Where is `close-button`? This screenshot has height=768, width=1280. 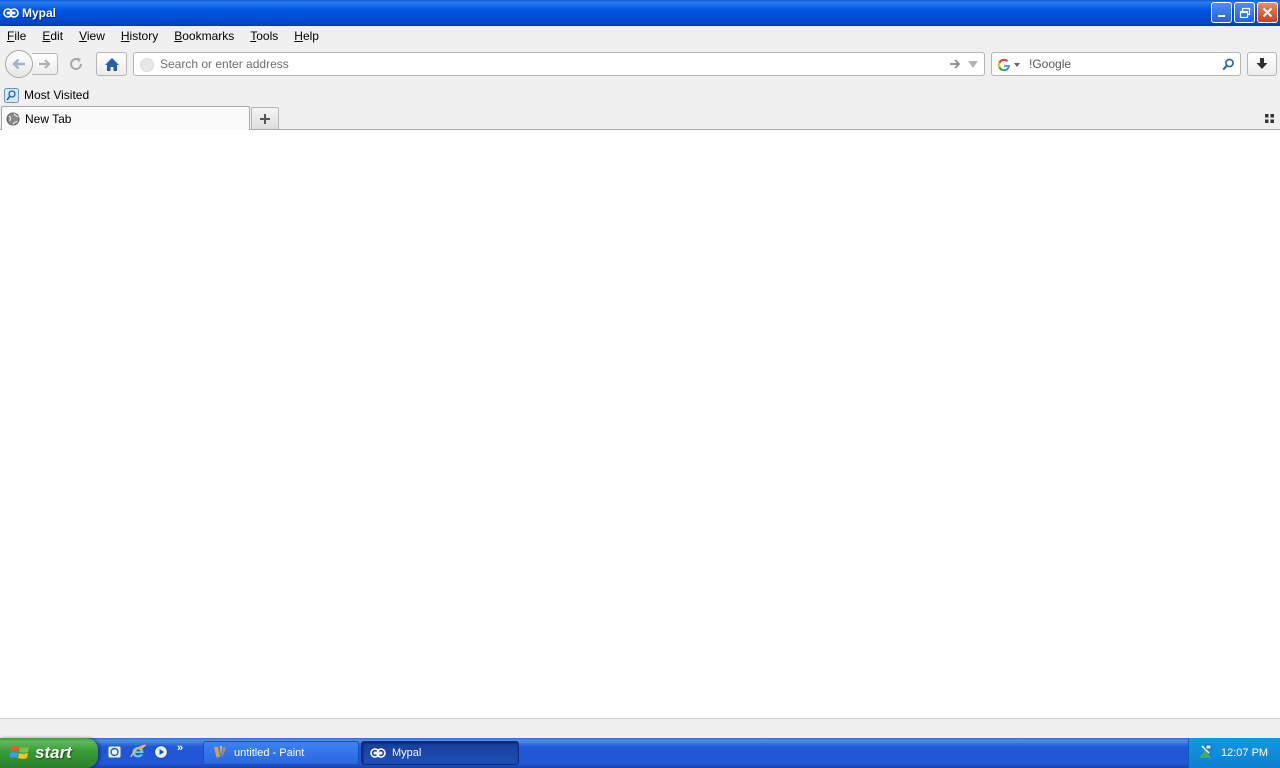 close-button is located at coordinates (1267, 12).